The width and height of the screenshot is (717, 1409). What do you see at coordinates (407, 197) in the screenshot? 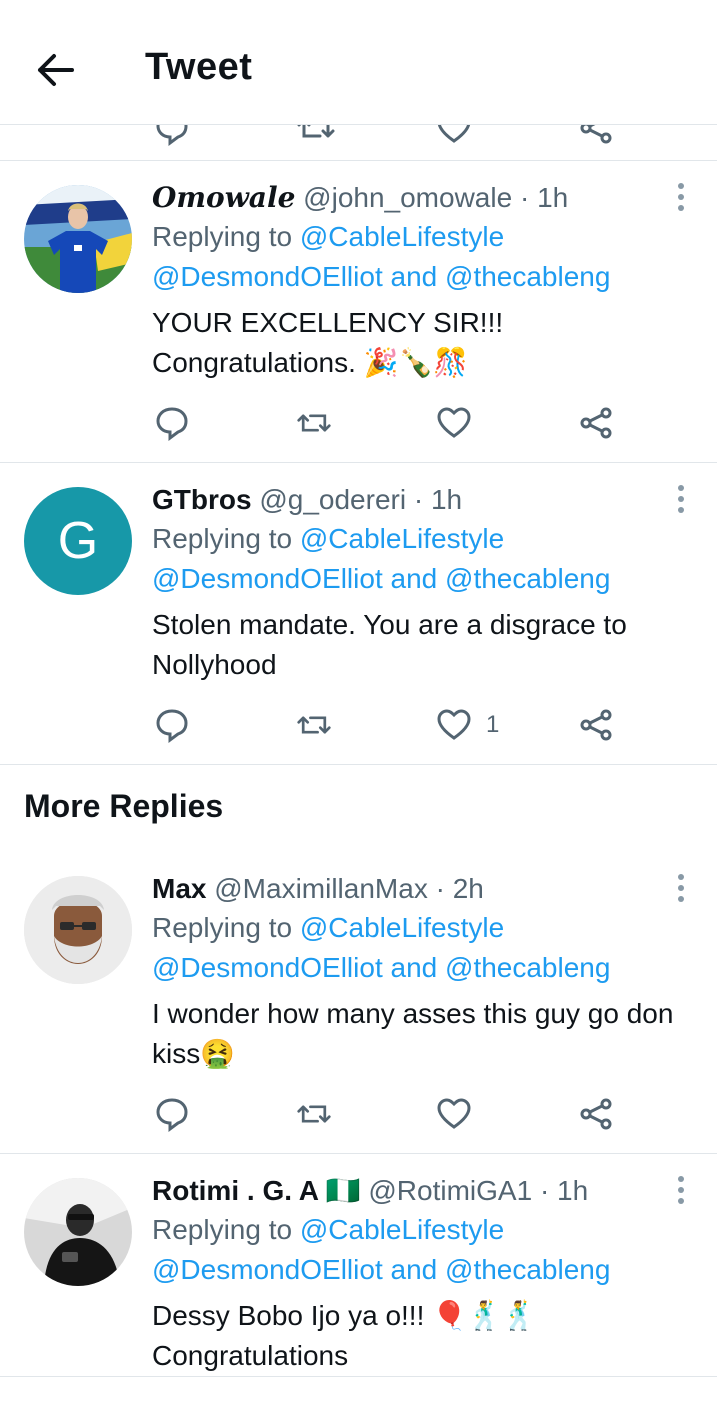
I see `username: @john_omowale` at bounding box center [407, 197].